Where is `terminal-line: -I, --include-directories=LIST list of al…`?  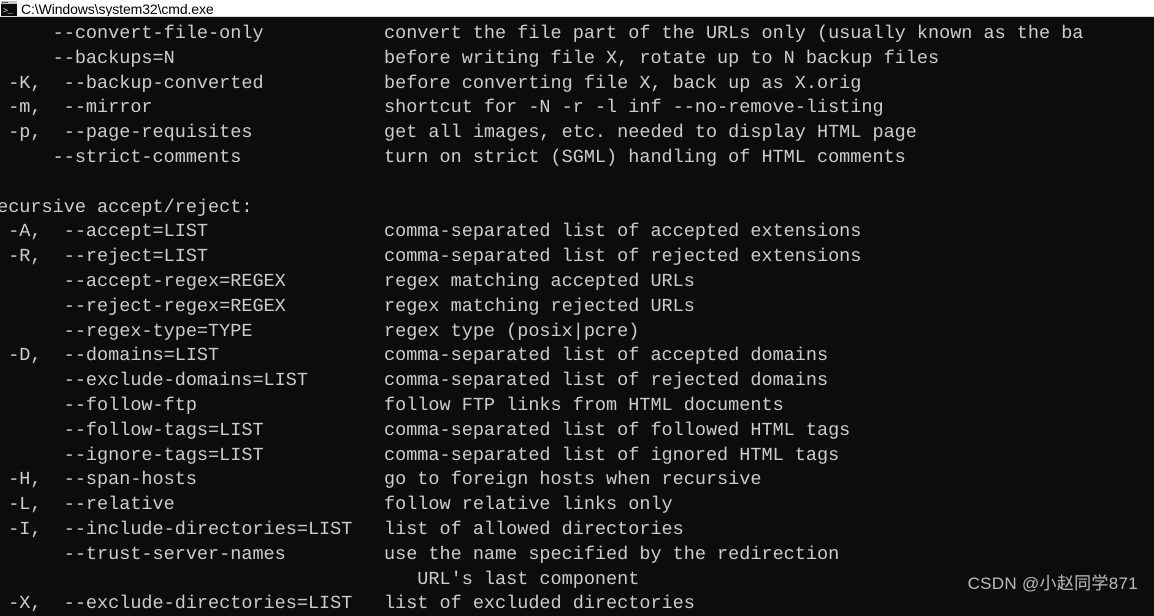
terminal-line: -I, --include-directories=LIST list of al… is located at coordinates (577, 530).